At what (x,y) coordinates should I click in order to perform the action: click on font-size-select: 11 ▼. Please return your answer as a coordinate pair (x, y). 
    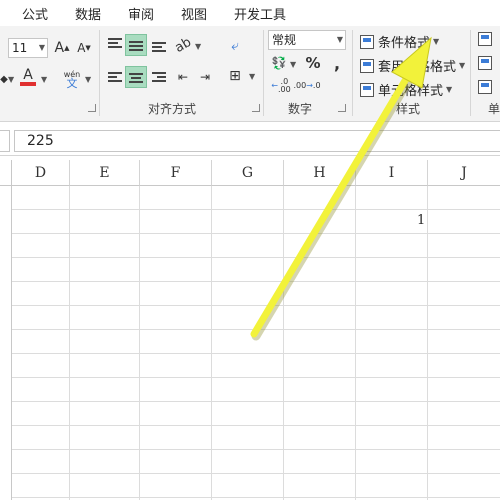
    Looking at the image, I should click on (28, 48).